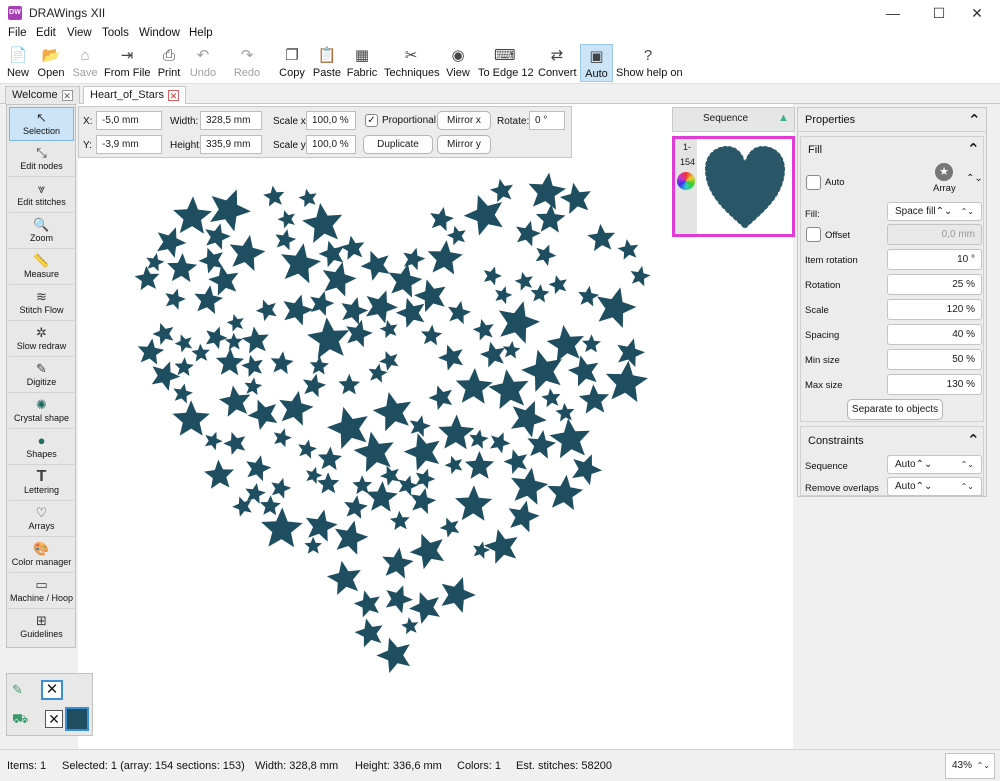  I want to click on save-button: ⌂ Save, so click(85, 63).